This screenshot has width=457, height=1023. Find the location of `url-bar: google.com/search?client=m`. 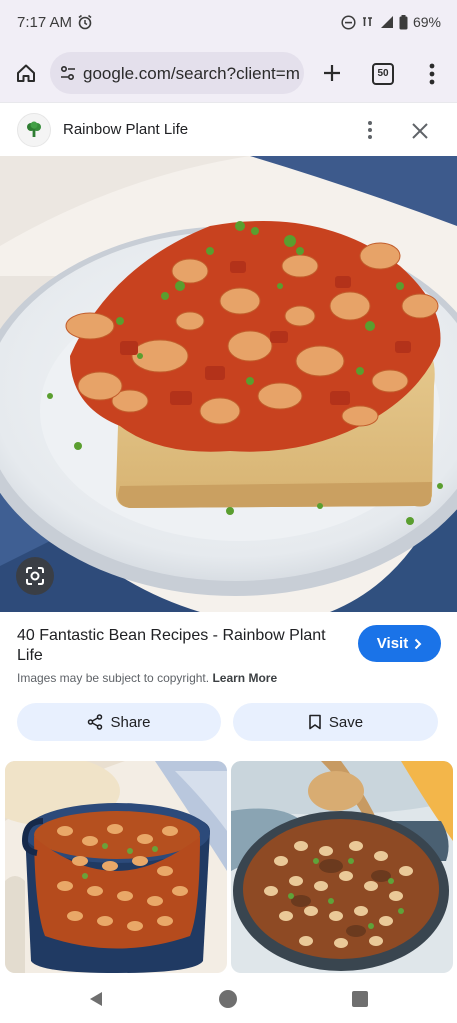

url-bar: google.com/search?client=m is located at coordinates (177, 73).